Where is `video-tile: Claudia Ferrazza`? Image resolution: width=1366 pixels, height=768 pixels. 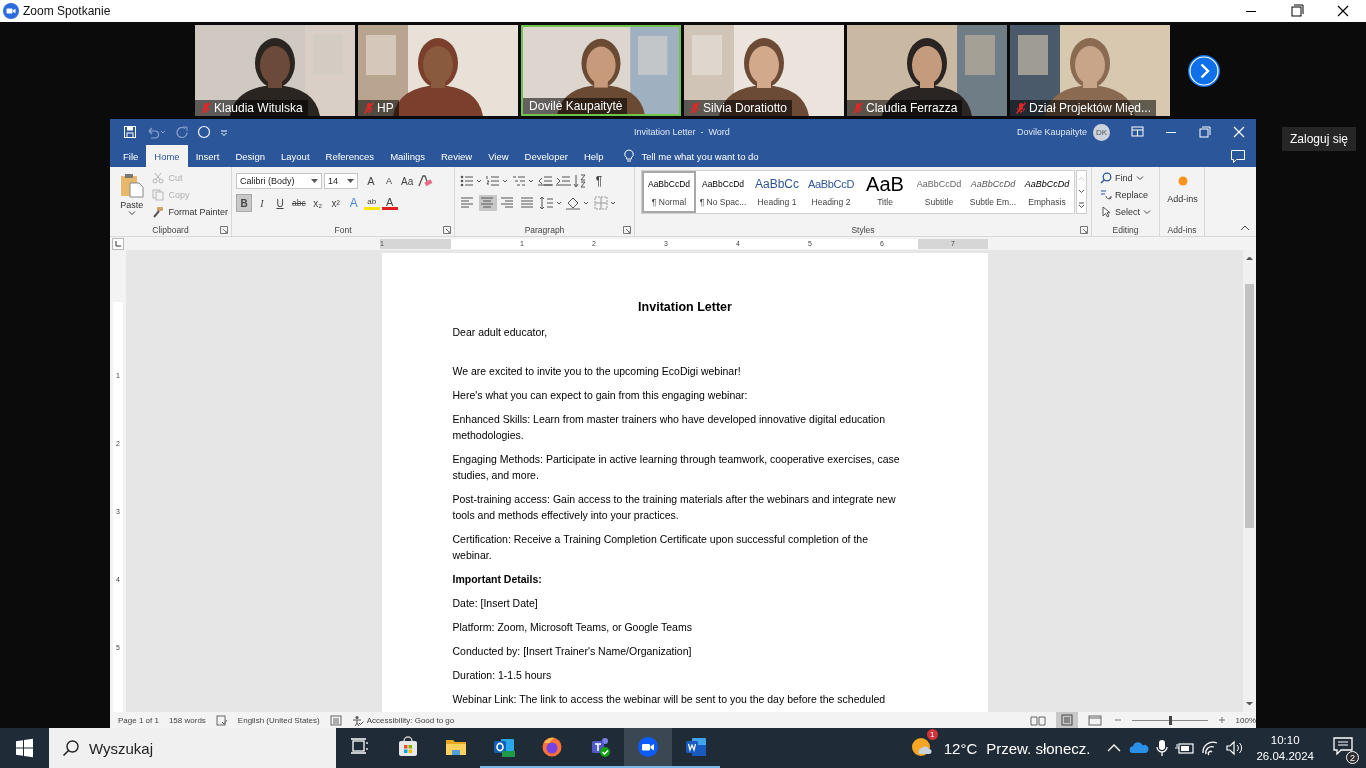 video-tile: Claudia Ferrazza is located at coordinates (927, 70).